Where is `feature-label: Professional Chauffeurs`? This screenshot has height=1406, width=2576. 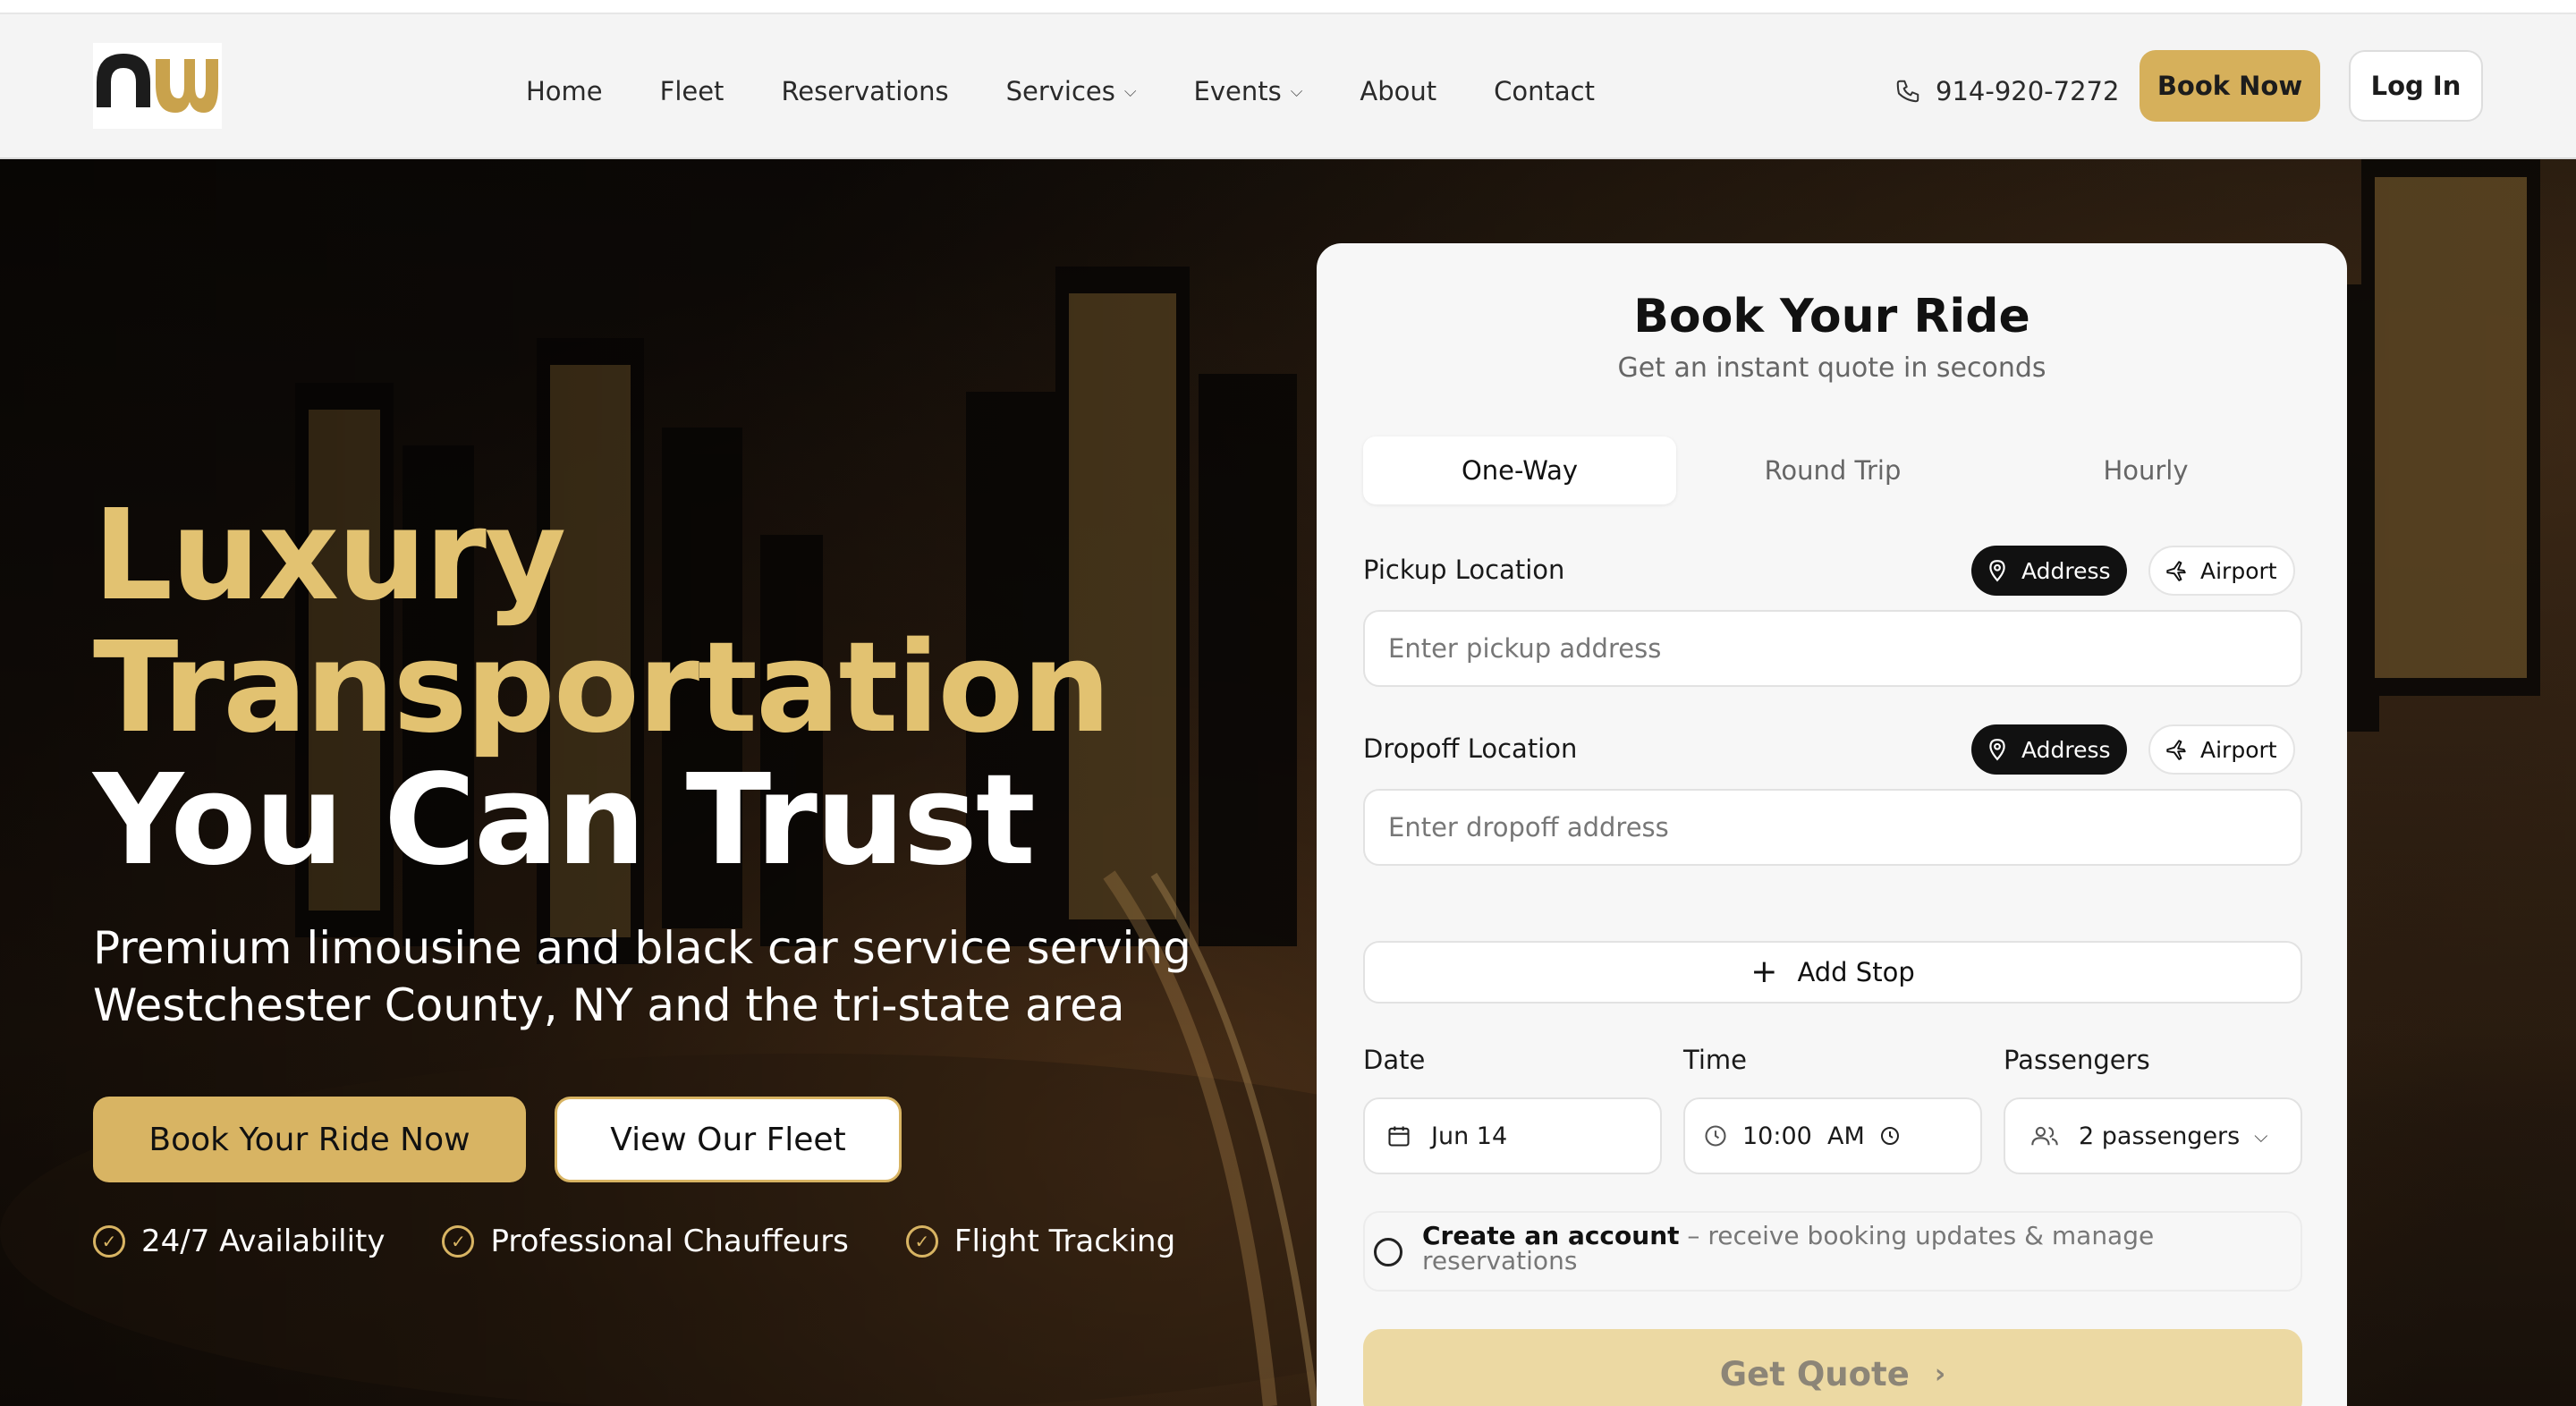
feature-label: Professional Chauffeurs is located at coordinates (669, 1242).